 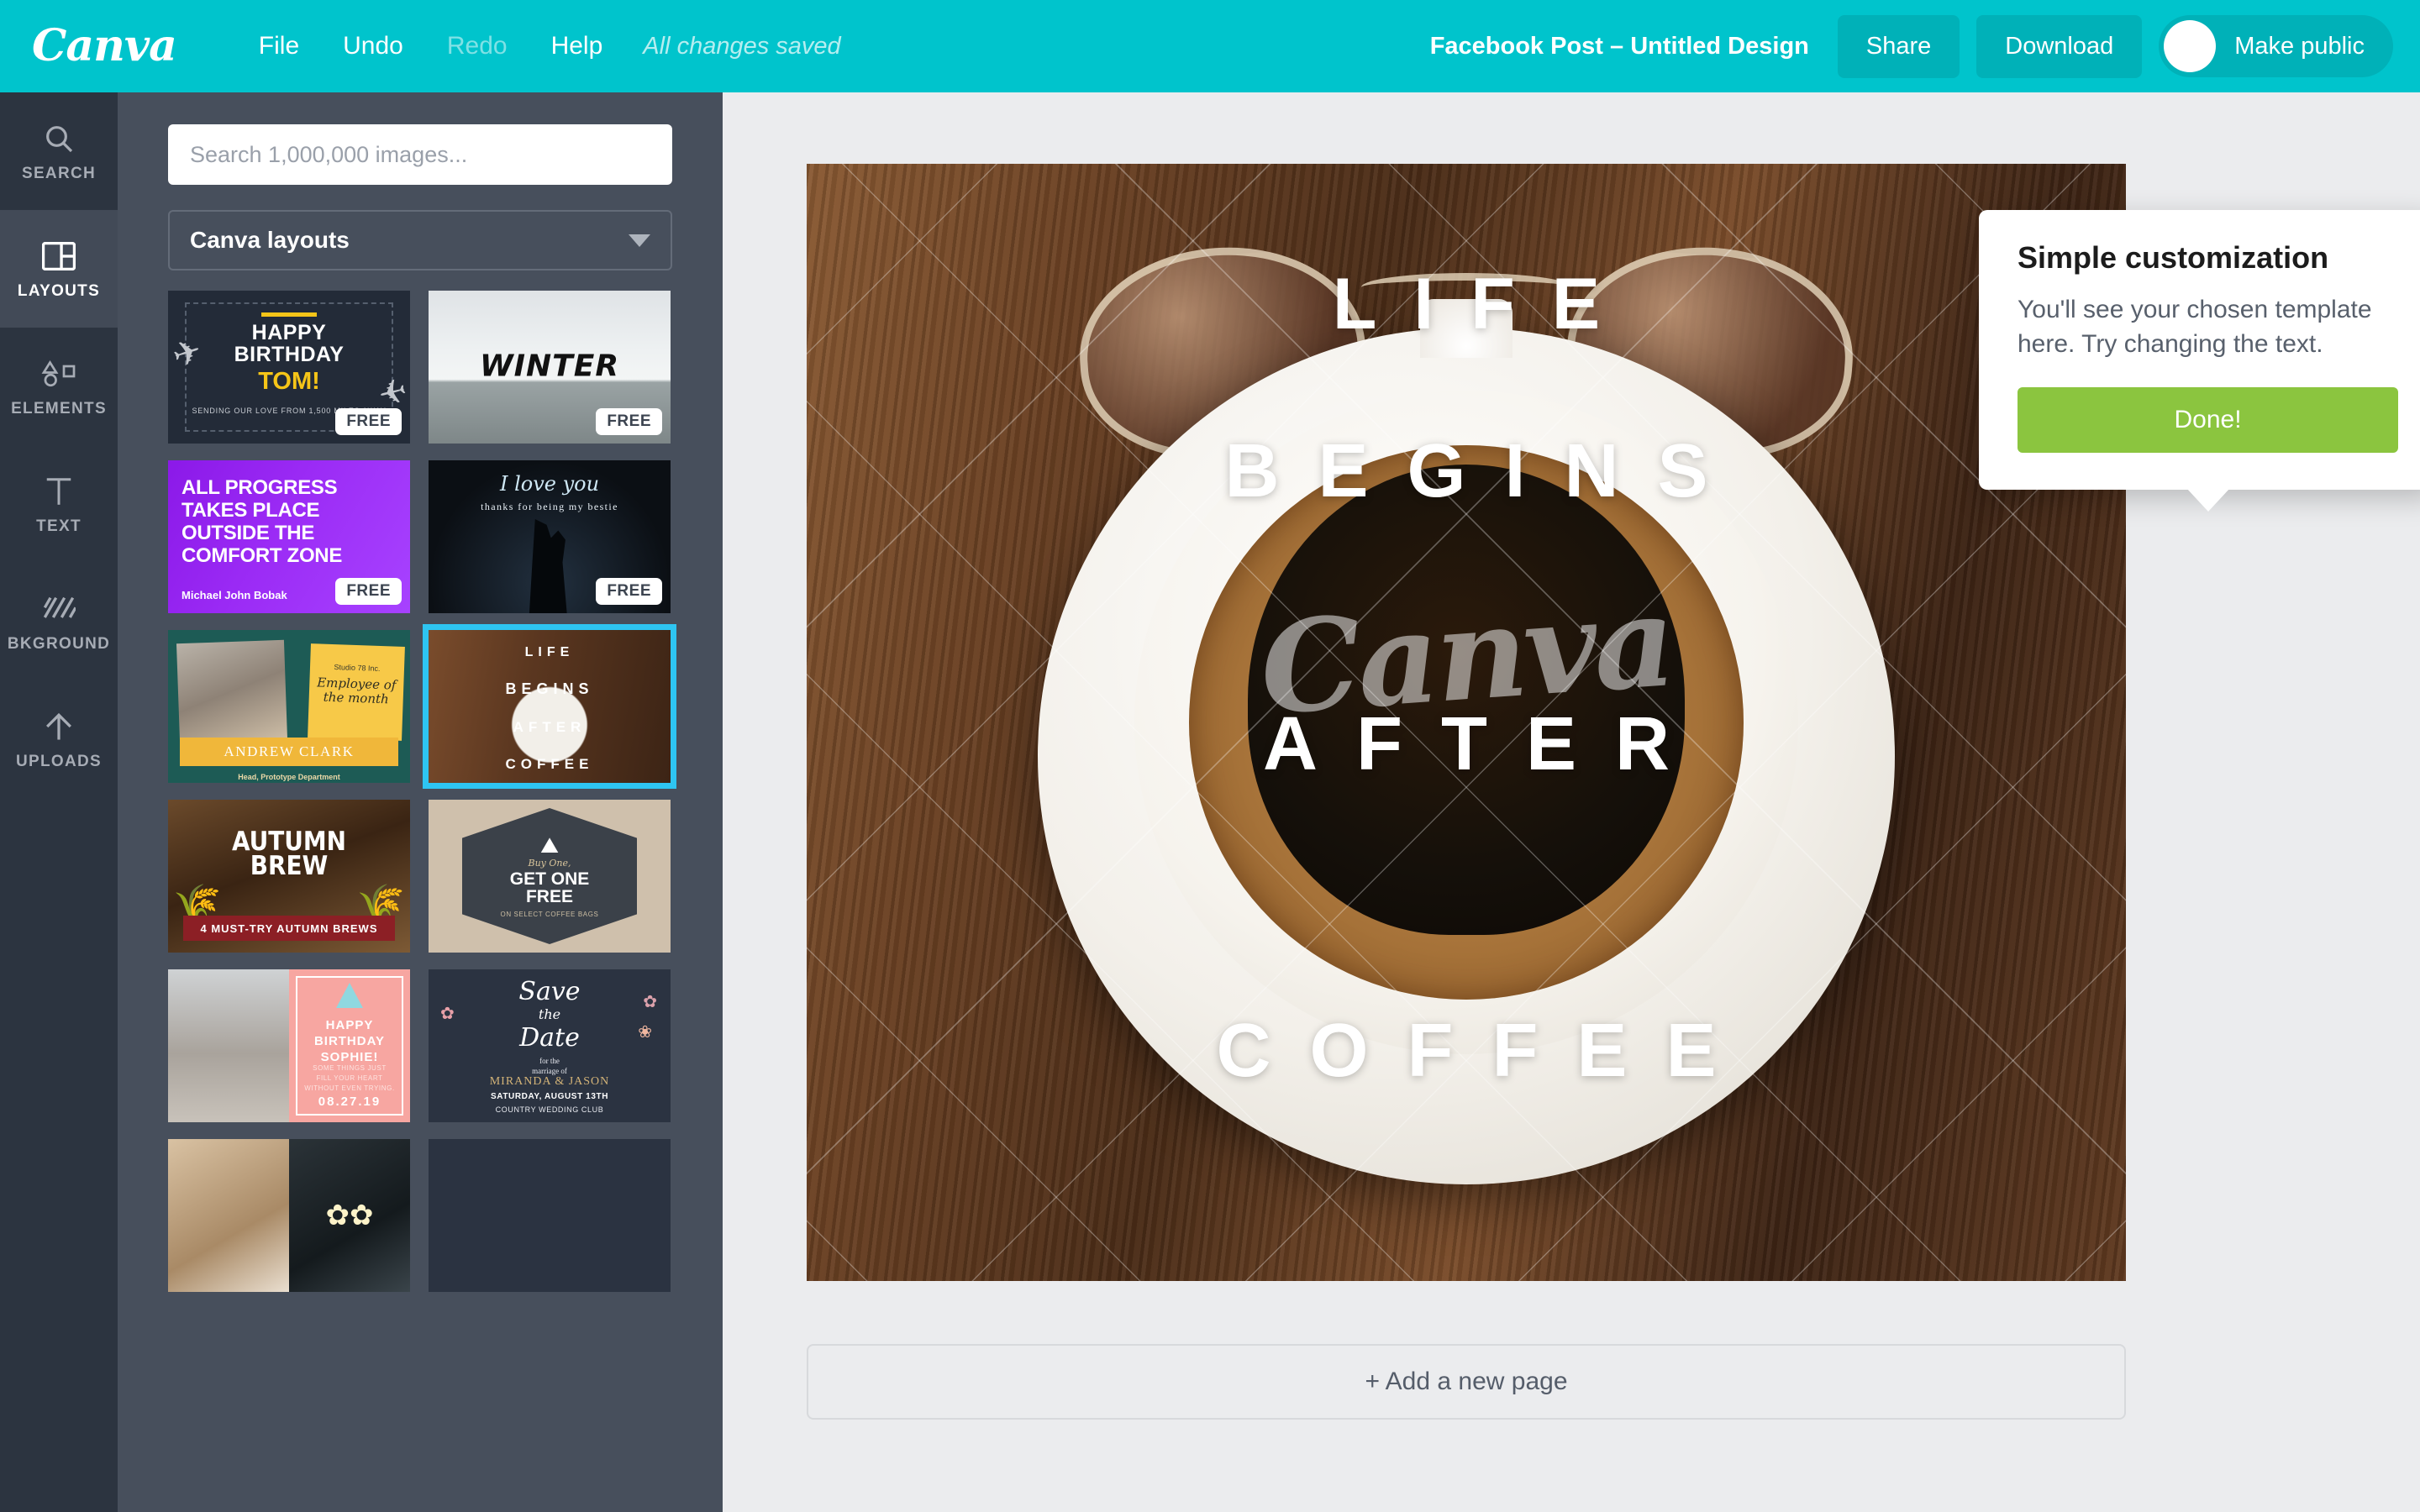 I want to click on chevron-down-icon, so click(x=639, y=240).